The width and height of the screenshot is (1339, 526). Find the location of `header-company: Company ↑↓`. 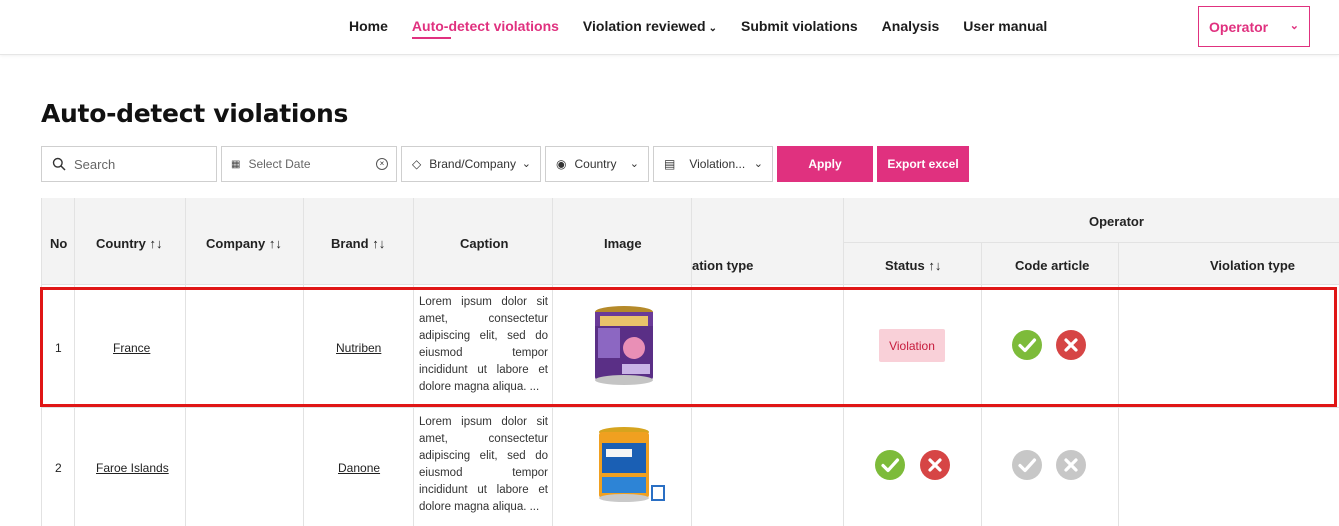

header-company: Company ↑↓ is located at coordinates (244, 243).